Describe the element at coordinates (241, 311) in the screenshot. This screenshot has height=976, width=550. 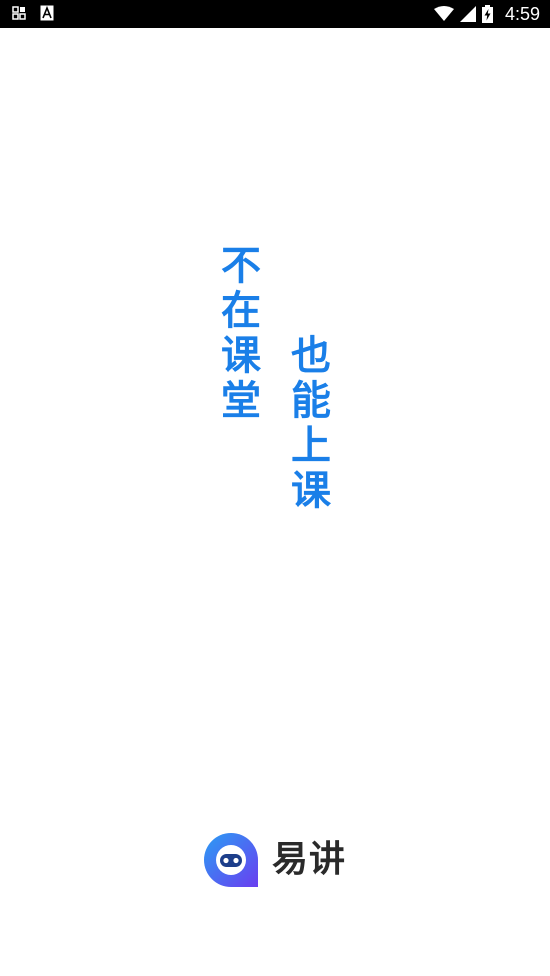
I see `slogan-char: 在` at that location.